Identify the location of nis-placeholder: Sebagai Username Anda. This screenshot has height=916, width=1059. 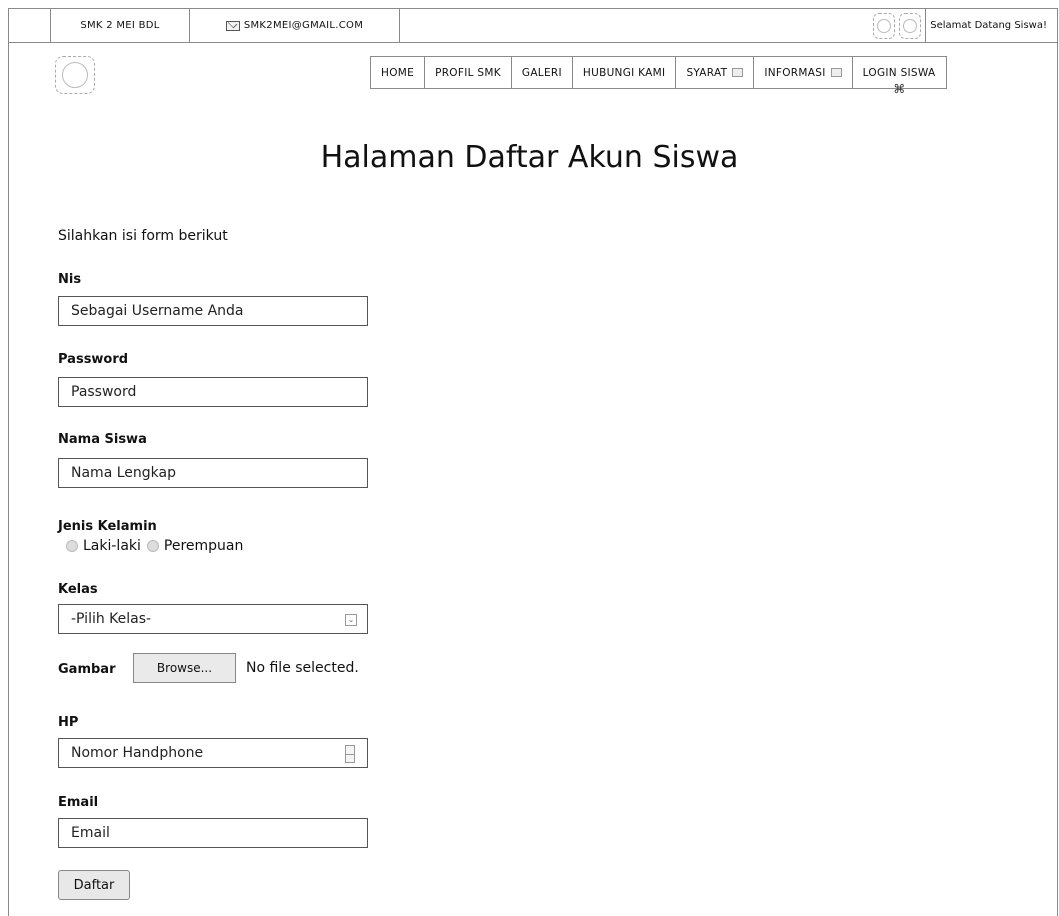
(157, 311).